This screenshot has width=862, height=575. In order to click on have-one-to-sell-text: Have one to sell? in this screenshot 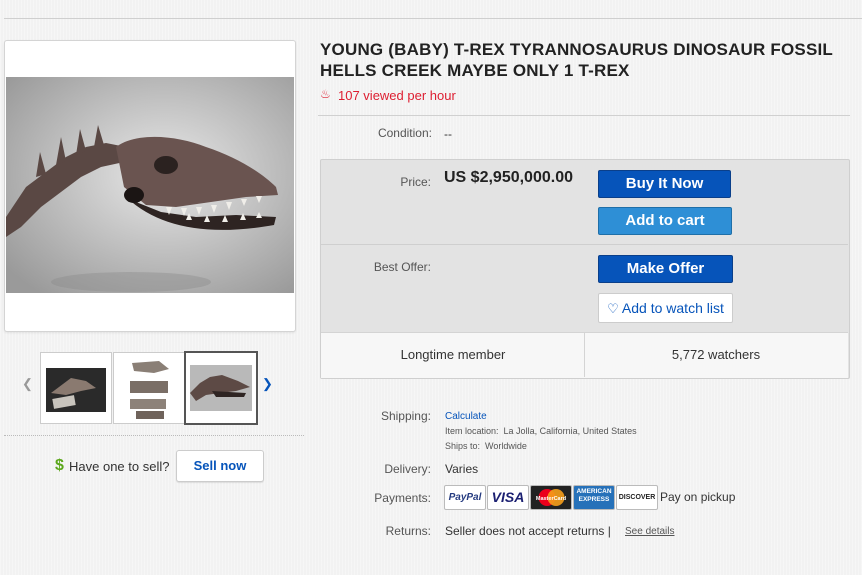, I will do `click(119, 466)`.